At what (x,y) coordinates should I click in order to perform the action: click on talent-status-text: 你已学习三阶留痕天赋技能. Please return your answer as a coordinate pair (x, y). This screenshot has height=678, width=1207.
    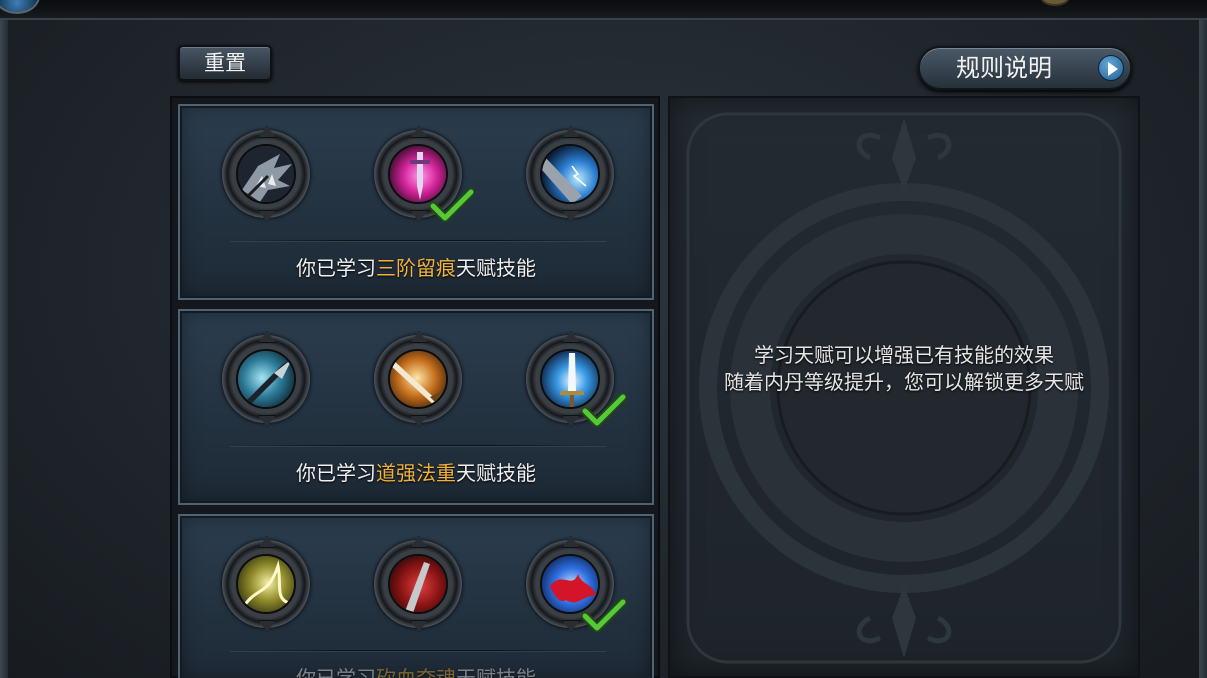
    Looking at the image, I should click on (416, 266).